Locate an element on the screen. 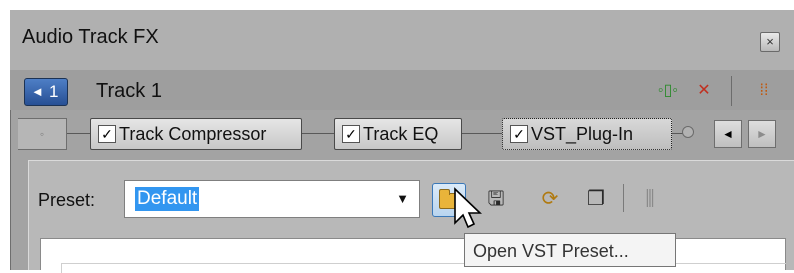 The width and height of the screenshot is (794, 273). plugin-track-eq: ✓ Track EQ is located at coordinates (398, 134).